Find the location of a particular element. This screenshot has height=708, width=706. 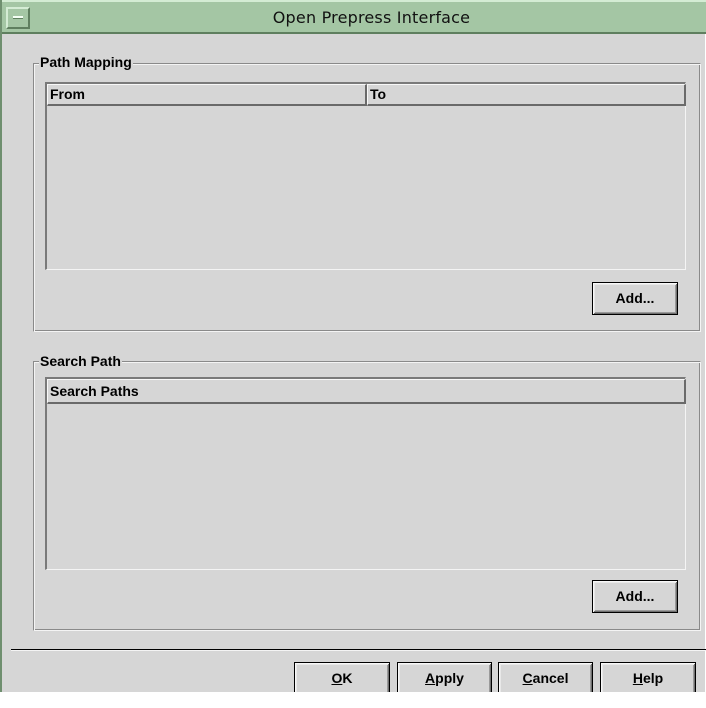

title-bar: Open Prepress Interface is located at coordinates (354, 17).